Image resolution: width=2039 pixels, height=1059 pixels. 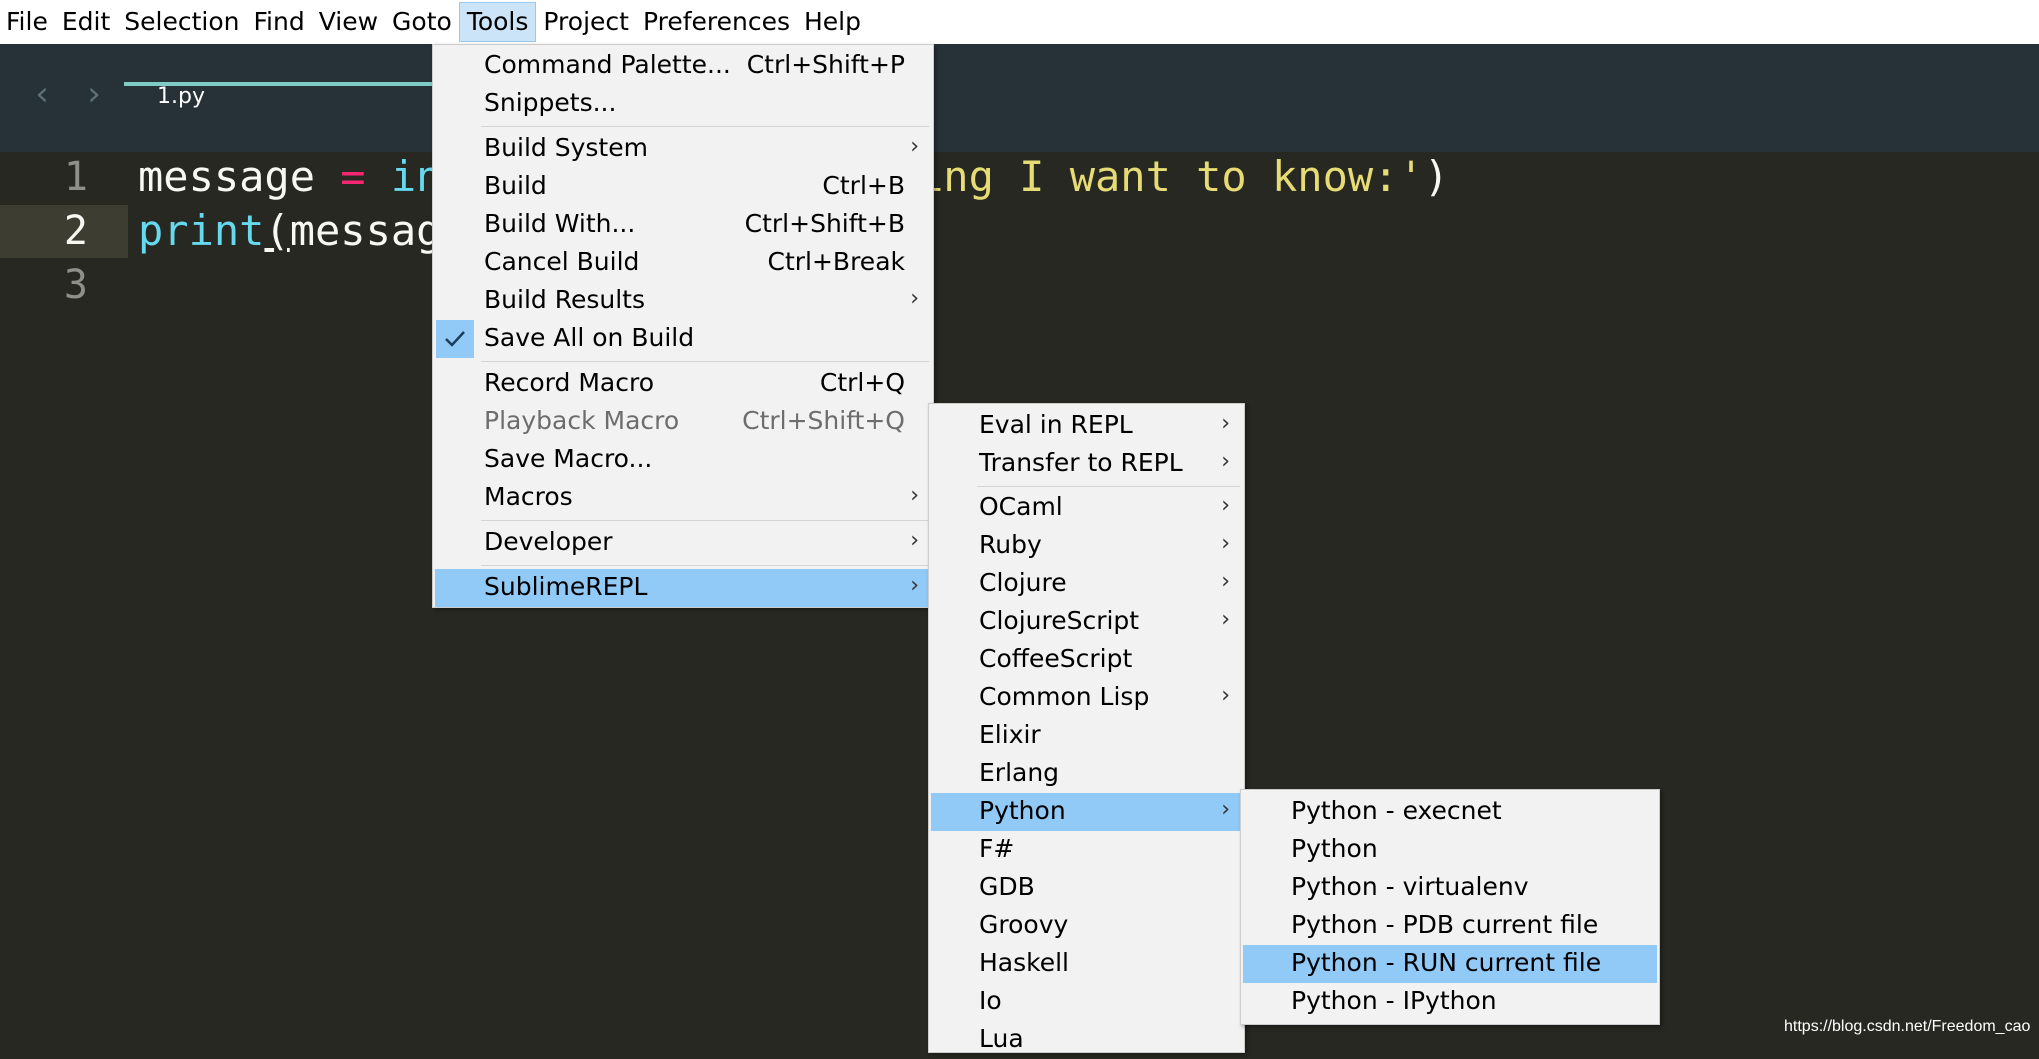 What do you see at coordinates (86, 22) in the screenshot?
I see `menu-edit: Edit` at bounding box center [86, 22].